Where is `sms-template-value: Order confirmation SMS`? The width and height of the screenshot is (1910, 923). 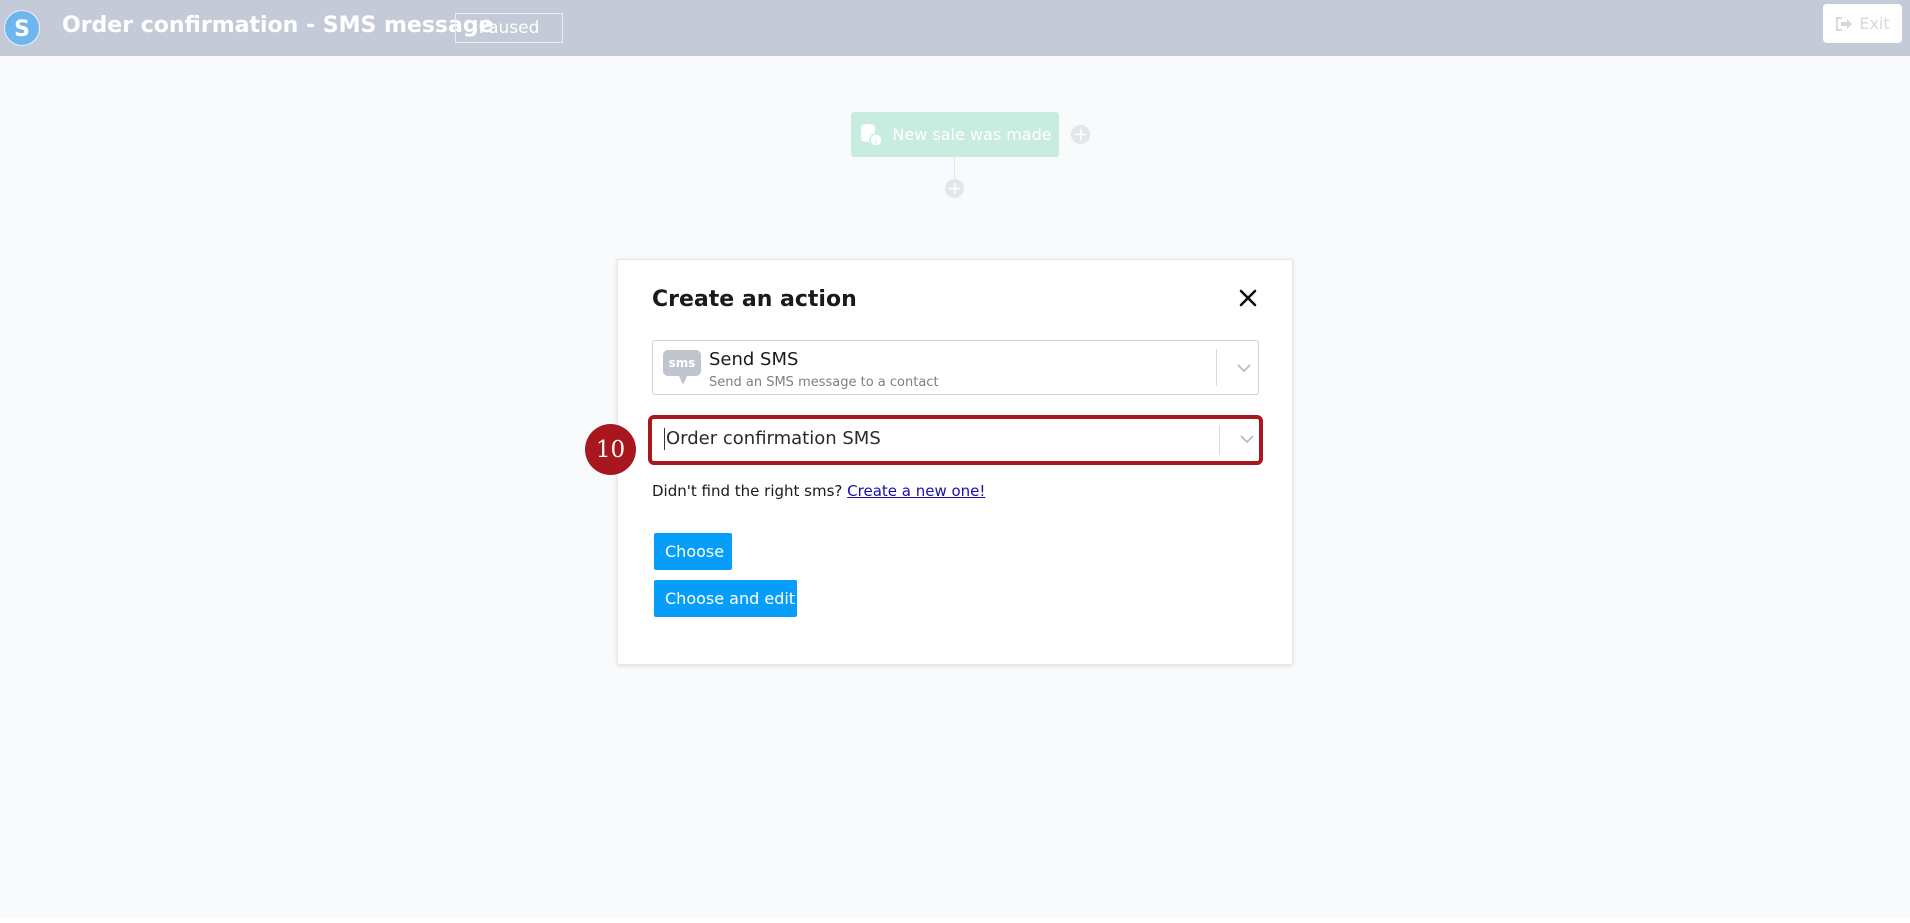
sms-template-value: Order confirmation SMS is located at coordinates (772, 439).